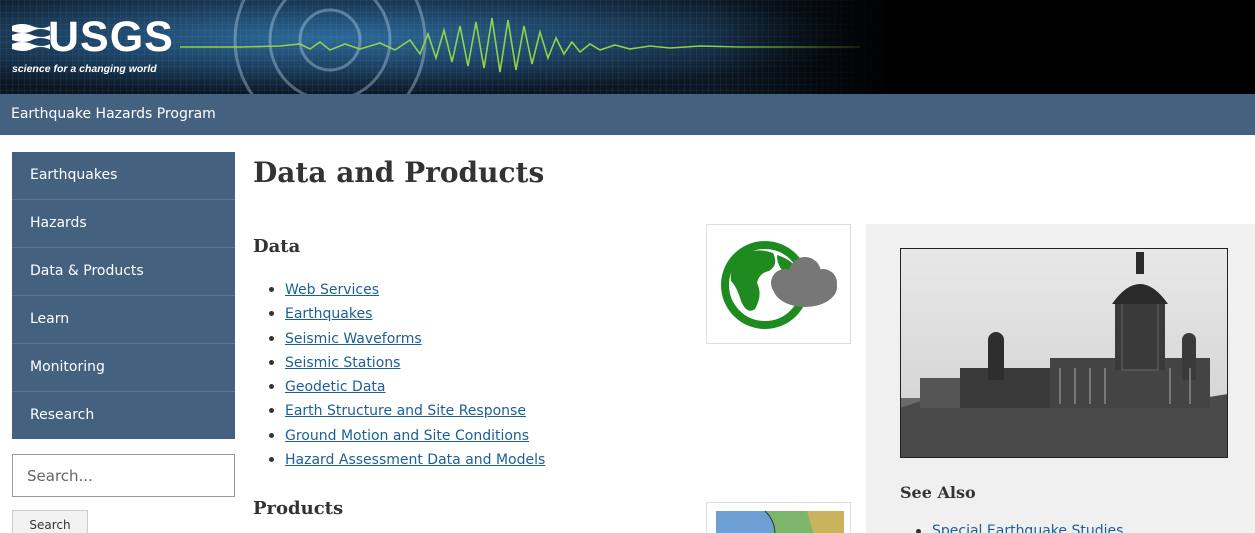 The height and width of the screenshot is (533, 1255). I want to click on map-thumbnail-icon, so click(780, 521).